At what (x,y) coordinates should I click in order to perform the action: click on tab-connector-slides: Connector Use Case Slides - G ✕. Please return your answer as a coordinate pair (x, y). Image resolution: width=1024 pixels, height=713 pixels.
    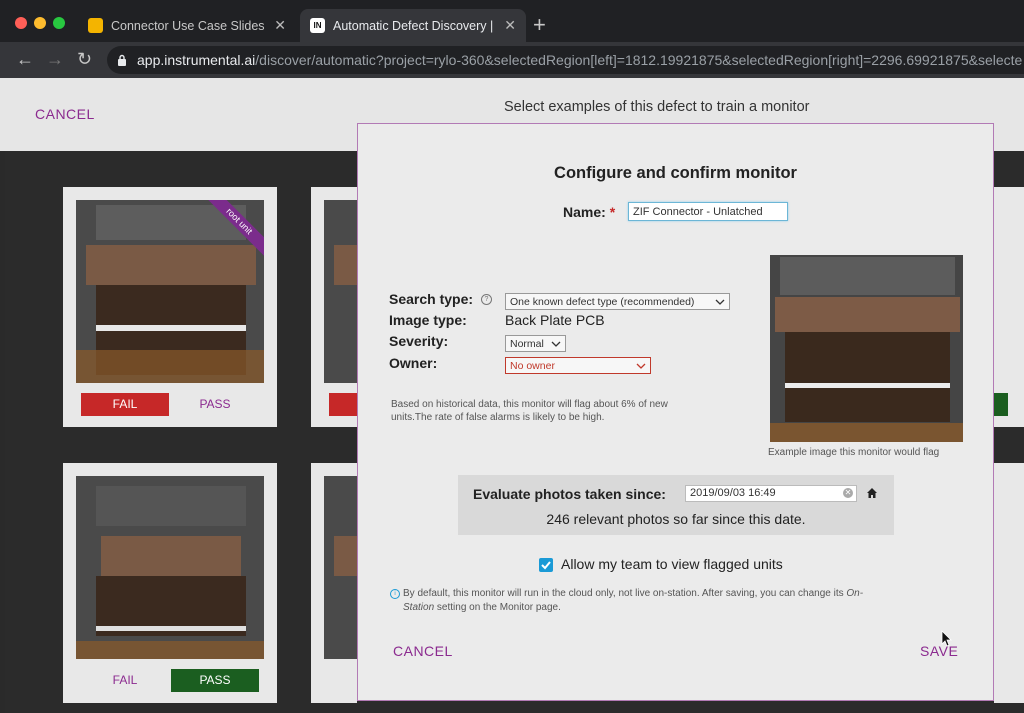
    Looking at the image, I should click on (187, 25).